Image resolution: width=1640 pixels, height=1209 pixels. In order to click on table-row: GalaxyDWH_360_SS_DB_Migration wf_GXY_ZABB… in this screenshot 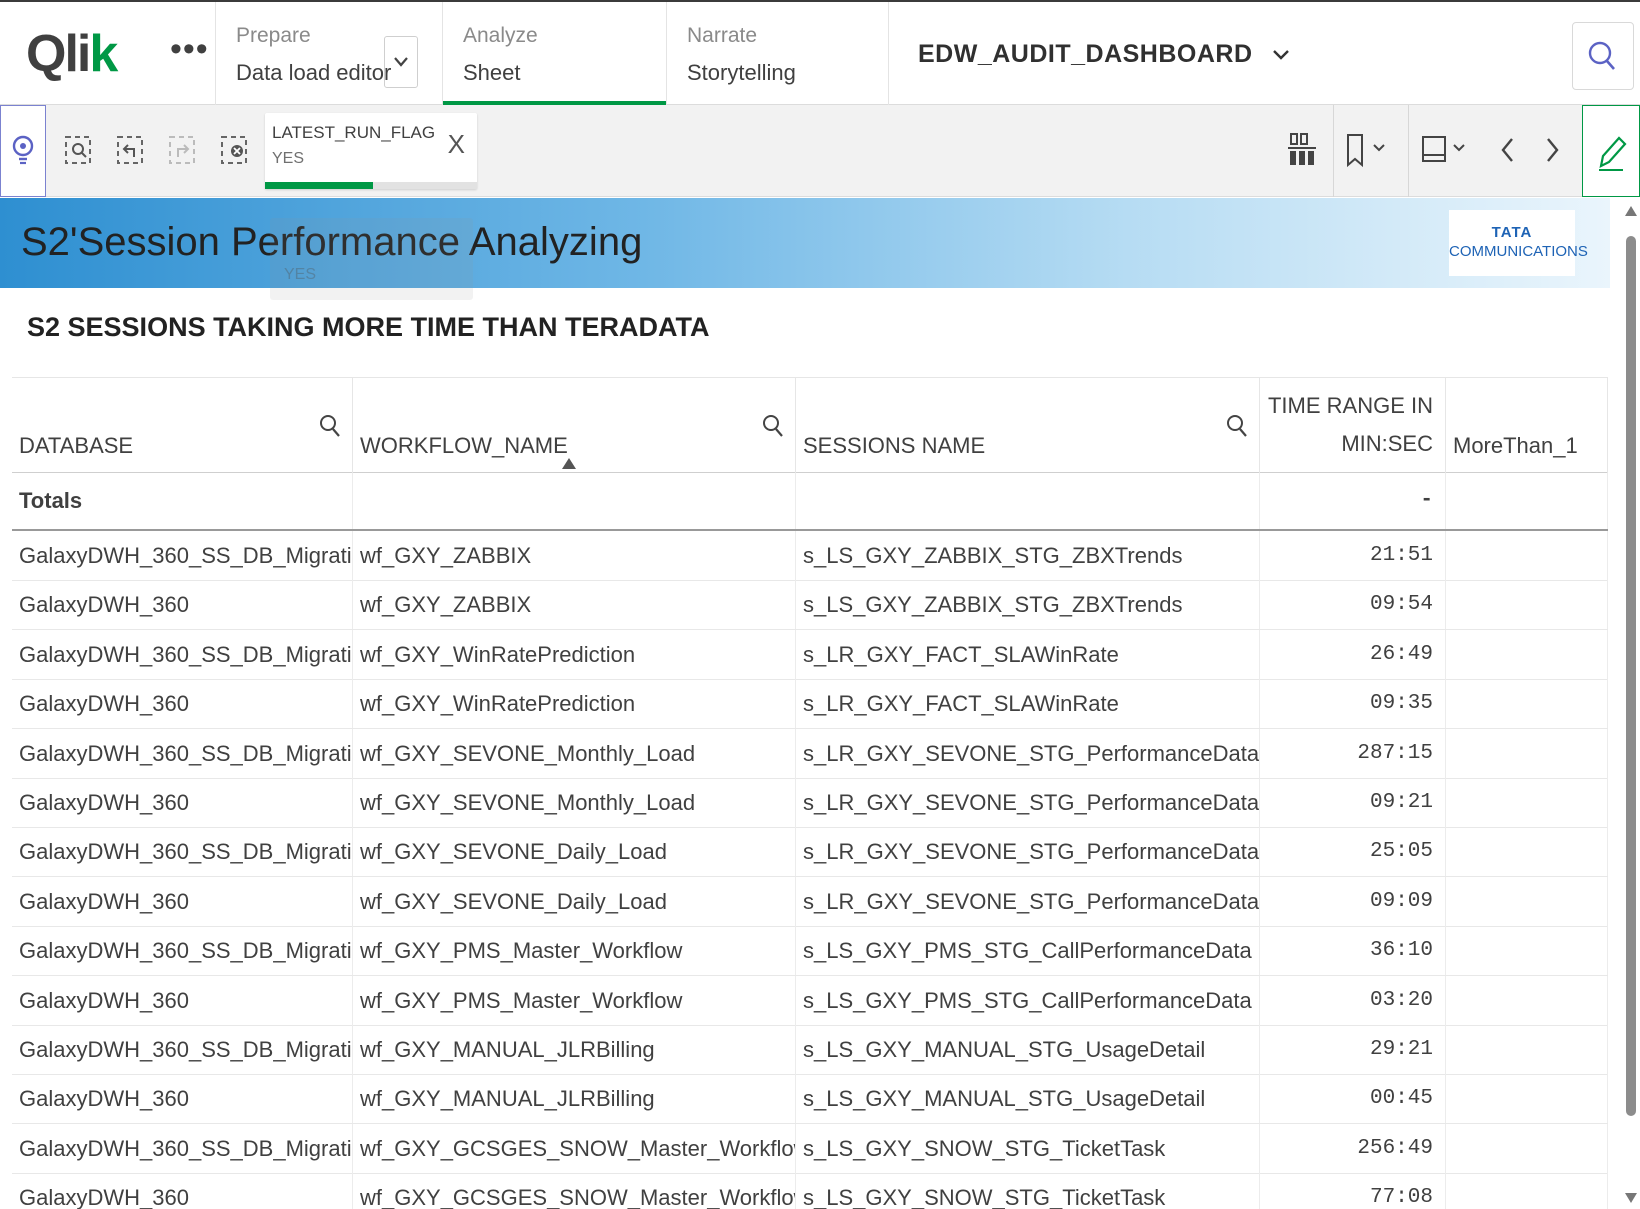, I will do `click(810, 556)`.